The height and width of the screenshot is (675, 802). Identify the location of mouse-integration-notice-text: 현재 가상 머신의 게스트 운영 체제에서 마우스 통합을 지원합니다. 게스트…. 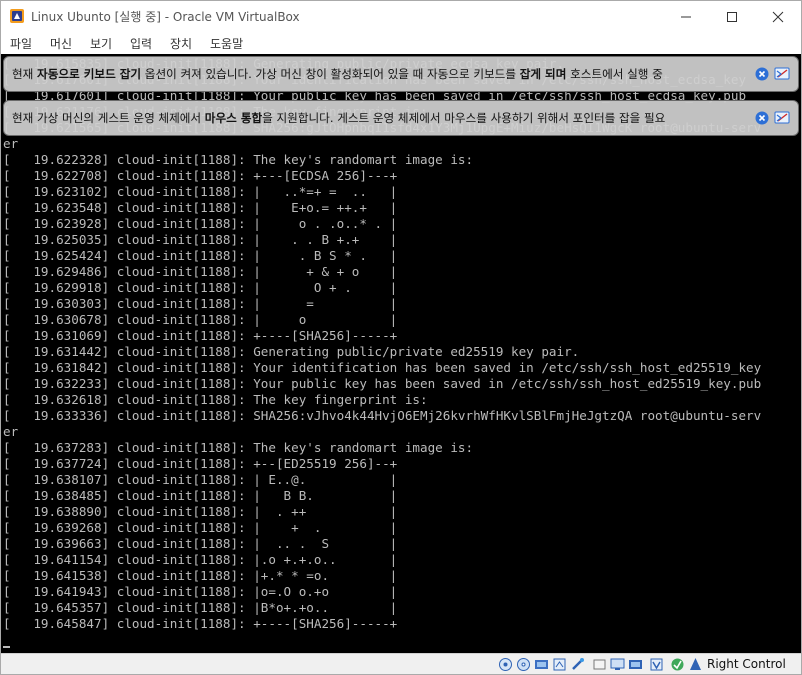
(379, 118).